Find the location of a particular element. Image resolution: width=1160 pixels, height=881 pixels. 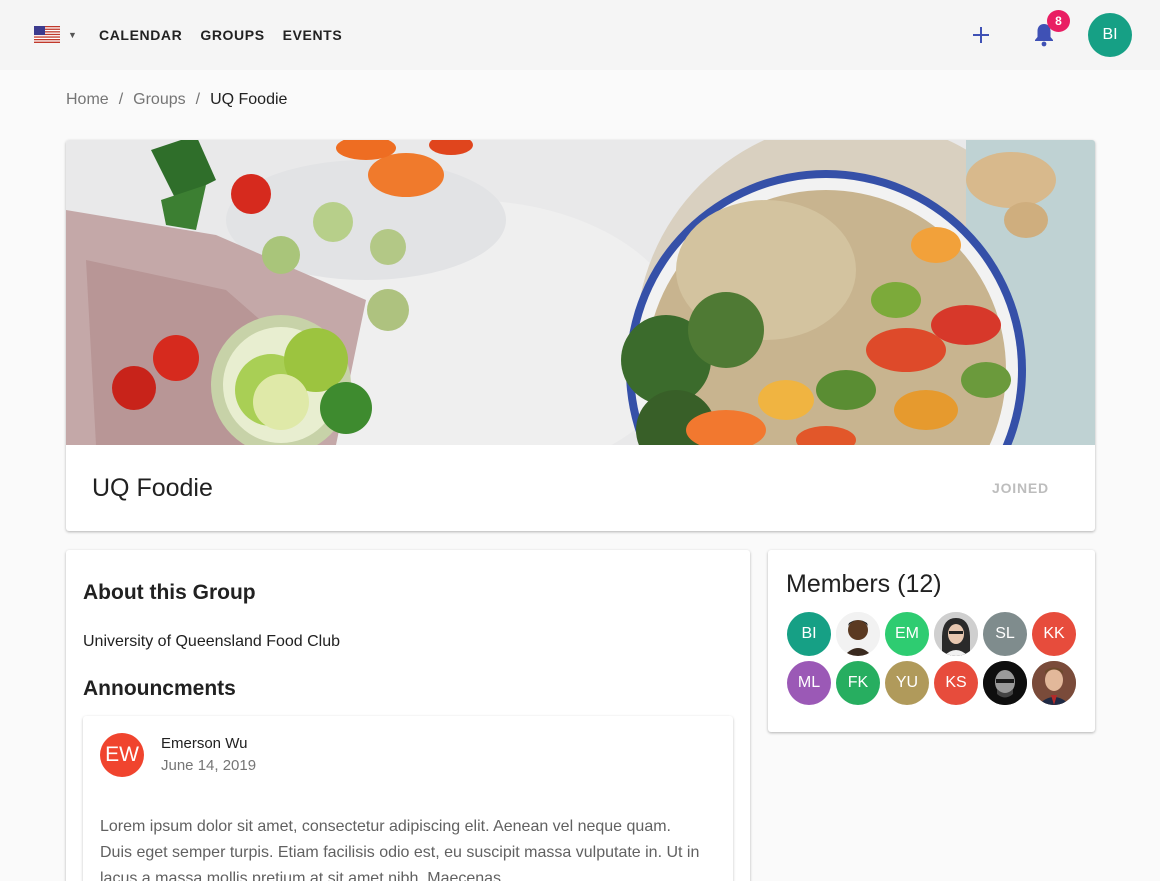

notification-badge: 8 is located at coordinates (1058, 21).